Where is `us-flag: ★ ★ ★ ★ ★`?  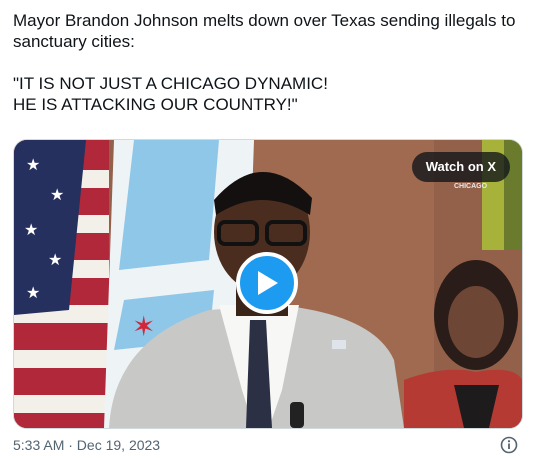 us-flag: ★ ★ ★ ★ ★ is located at coordinates (61, 284).